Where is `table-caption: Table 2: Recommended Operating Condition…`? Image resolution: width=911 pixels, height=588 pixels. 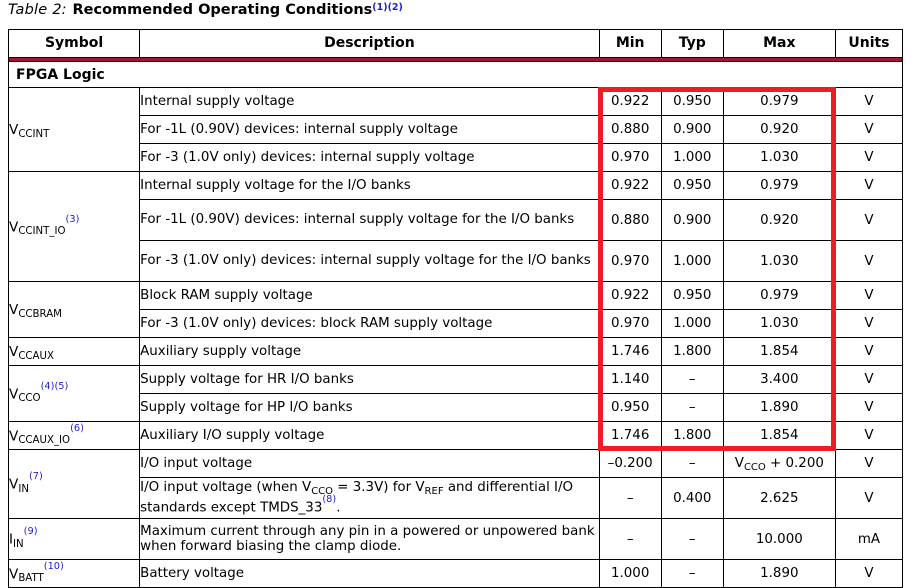 table-caption: Table 2: Recommended Operating Condition… is located at coordinates (205, 13).